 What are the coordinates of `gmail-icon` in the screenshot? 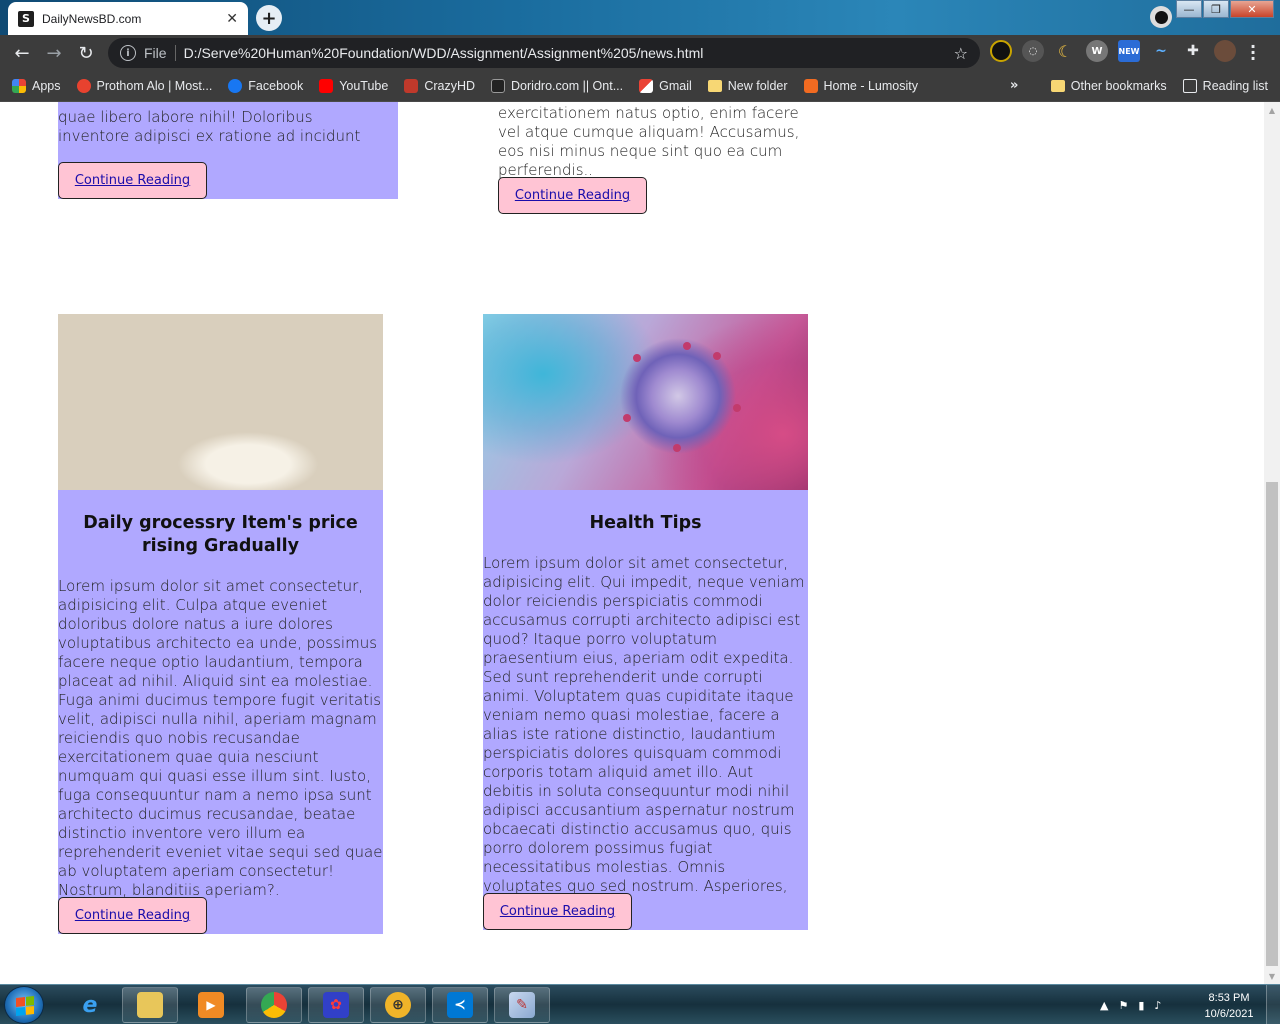 It's located at (646, 85).